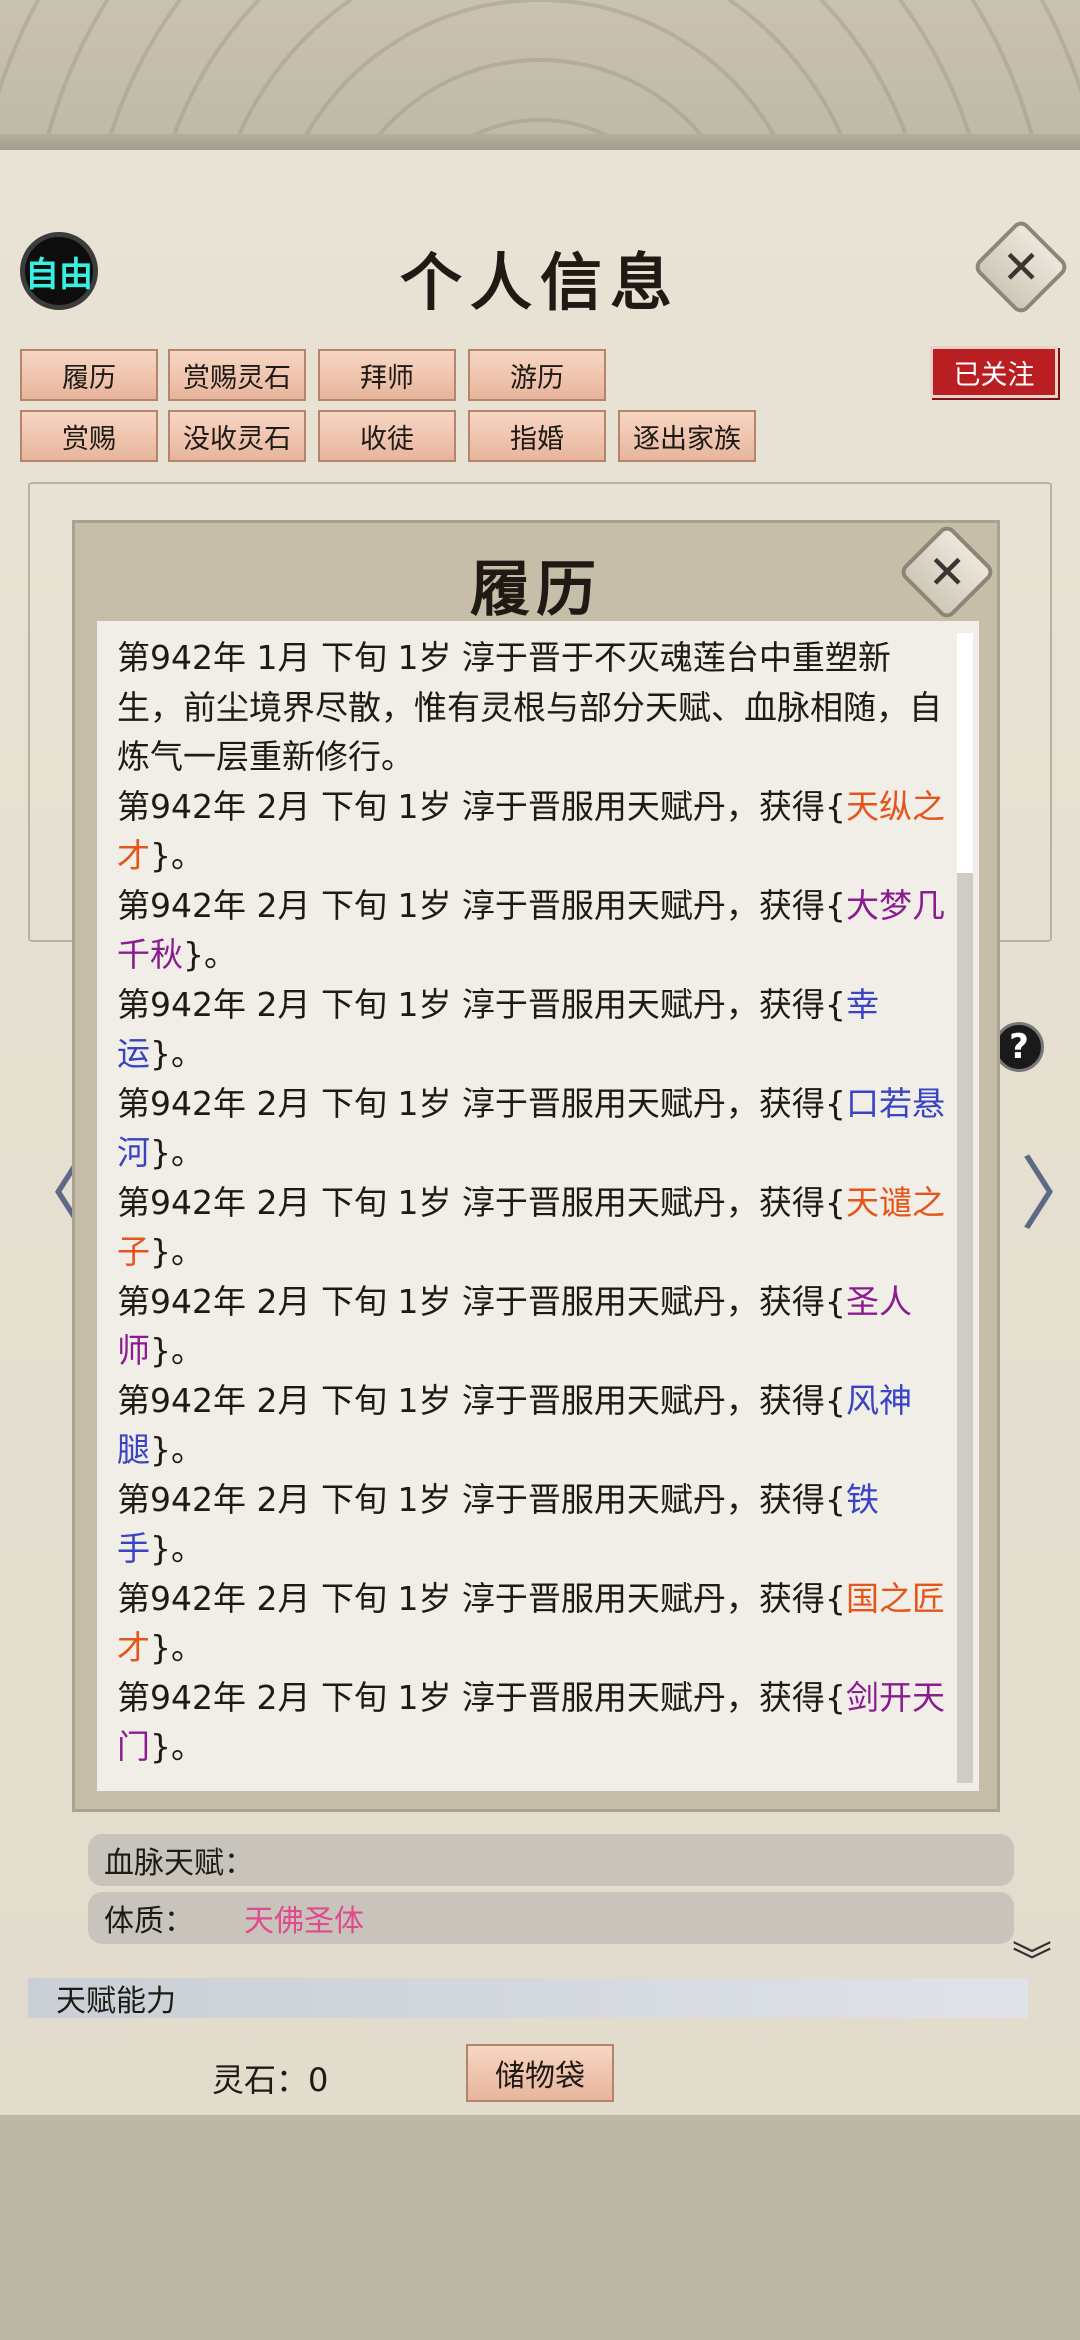 The width and height of the screenshot is (1080, 2340). I want to click on history-entry: 第942年 2月 下旬 1岁 淳于晋服用天赋丹，获得{铁手}。, so click(533, 1524).